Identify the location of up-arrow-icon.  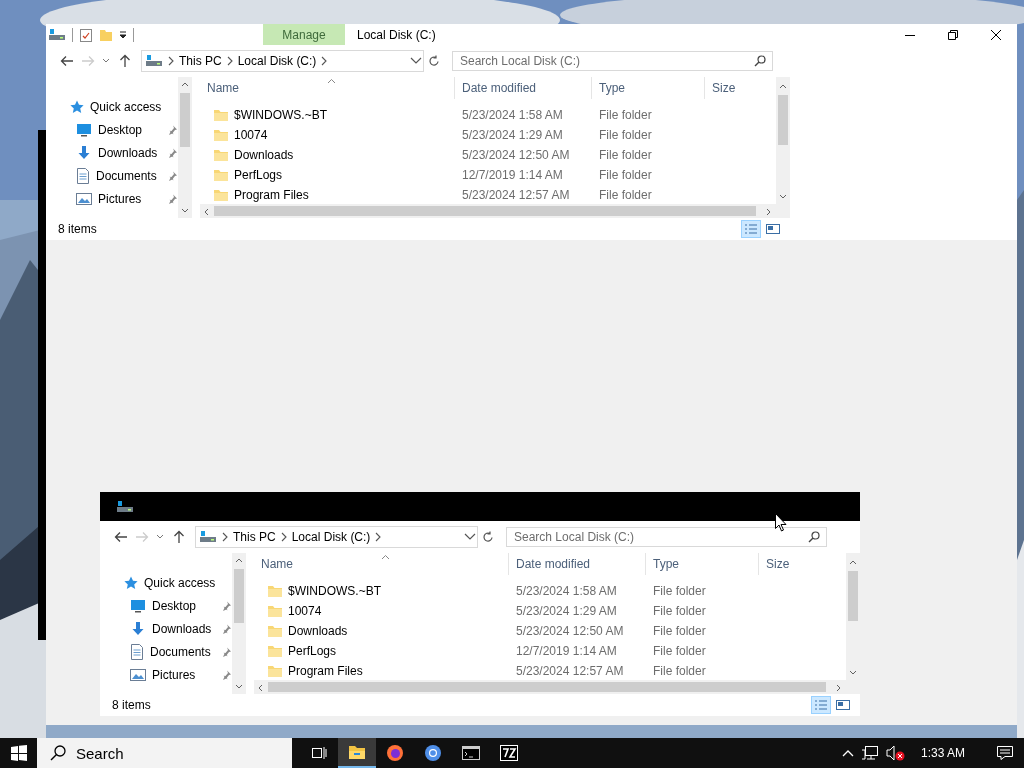
(124, 61).